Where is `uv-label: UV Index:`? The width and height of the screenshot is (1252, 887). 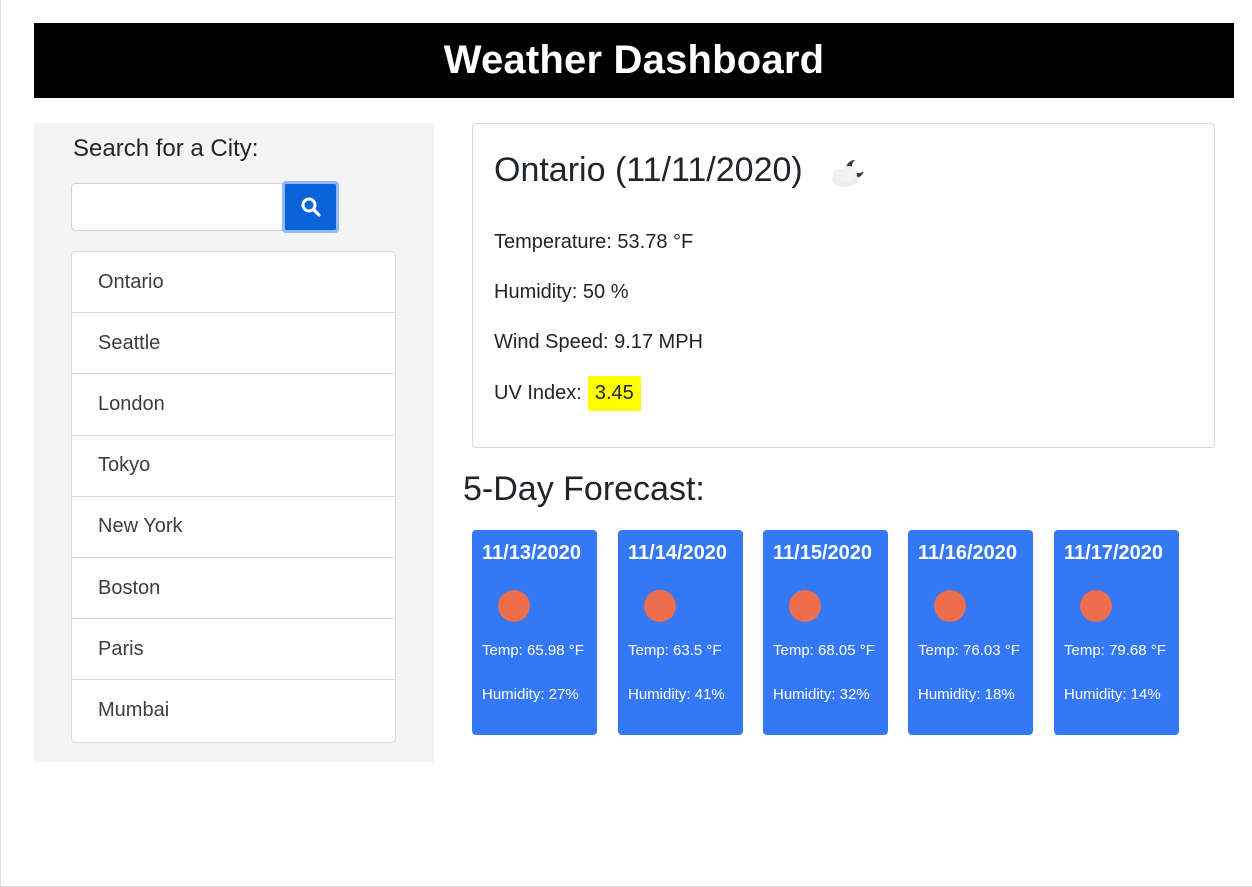
uv-label: UV Index: is located at coordinates (538, 393).